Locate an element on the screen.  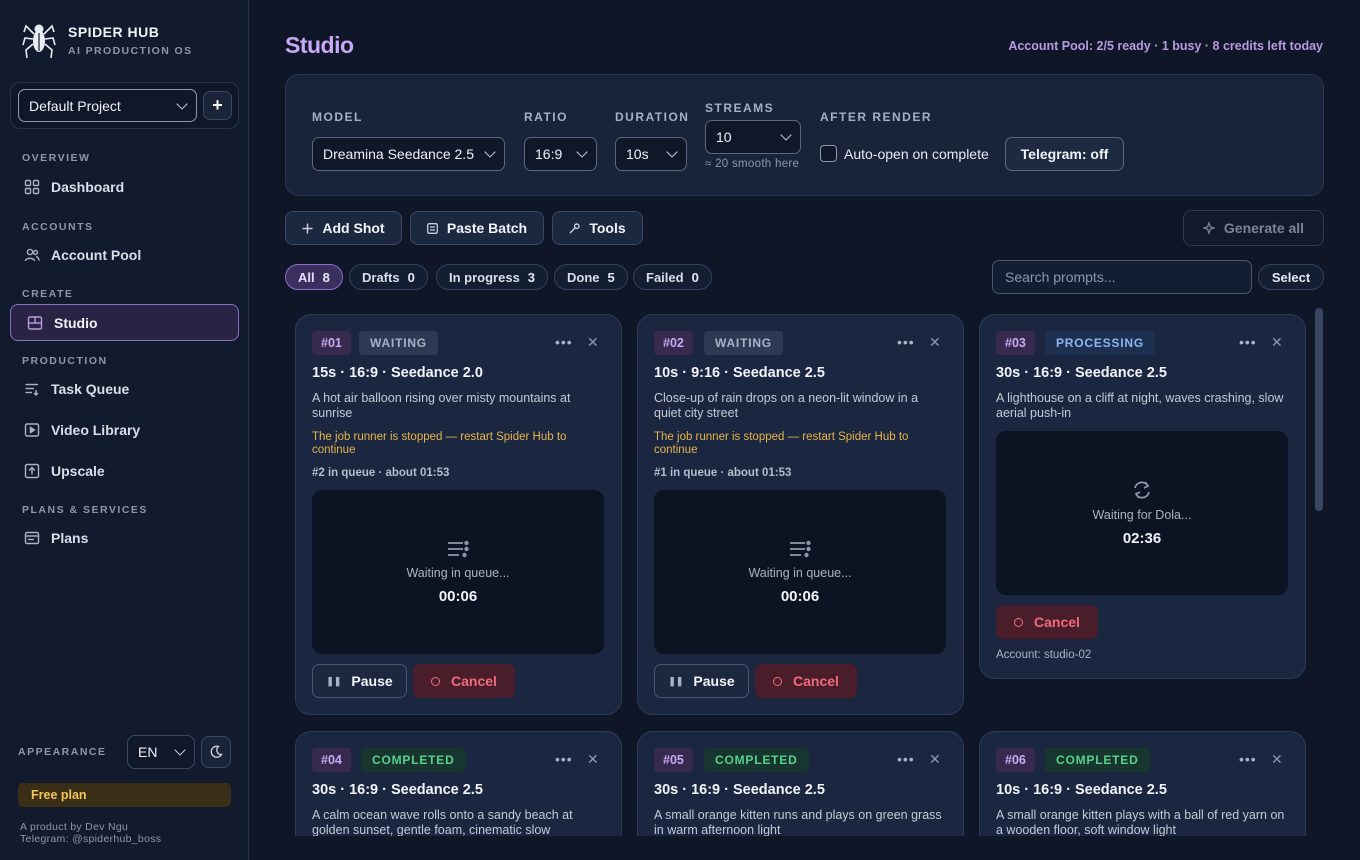
sidebar-item-video-library: Video Library is located at coordinates (82, 430).